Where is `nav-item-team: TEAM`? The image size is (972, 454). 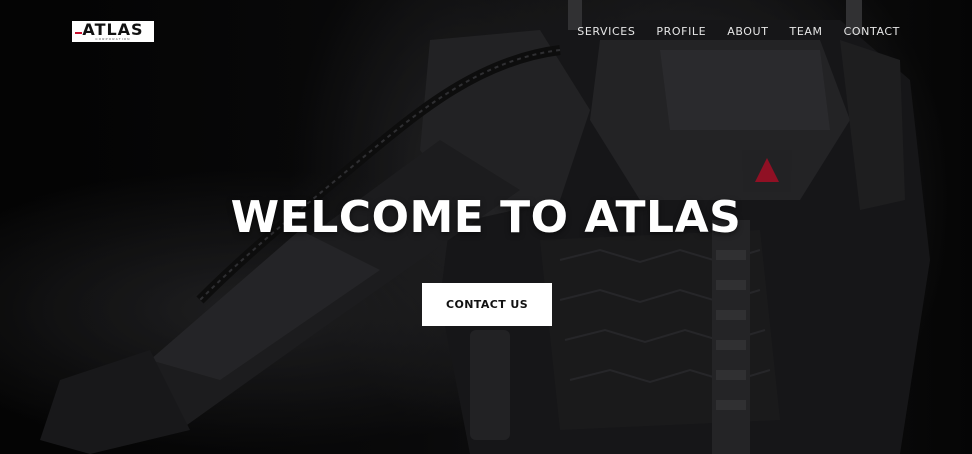
nav-item-team: TEAM is located at coordinates (806, 31).